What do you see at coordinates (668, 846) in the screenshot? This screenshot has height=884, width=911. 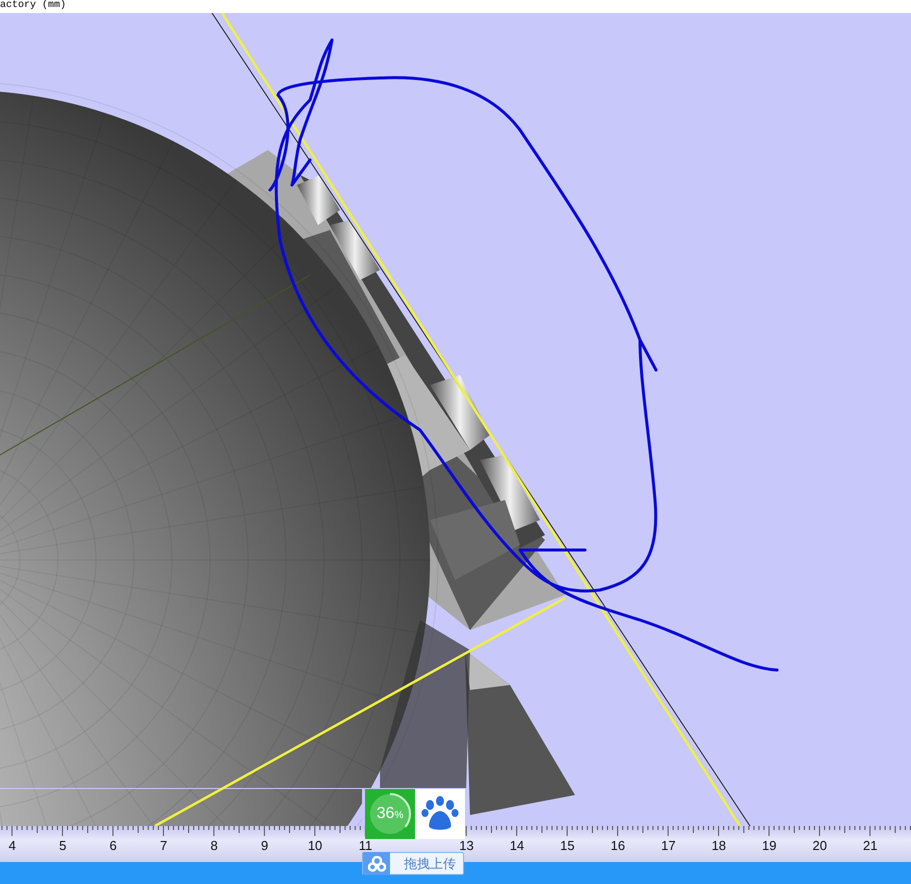 I see `ruler-label: 17` at bounding box center [668, 846].